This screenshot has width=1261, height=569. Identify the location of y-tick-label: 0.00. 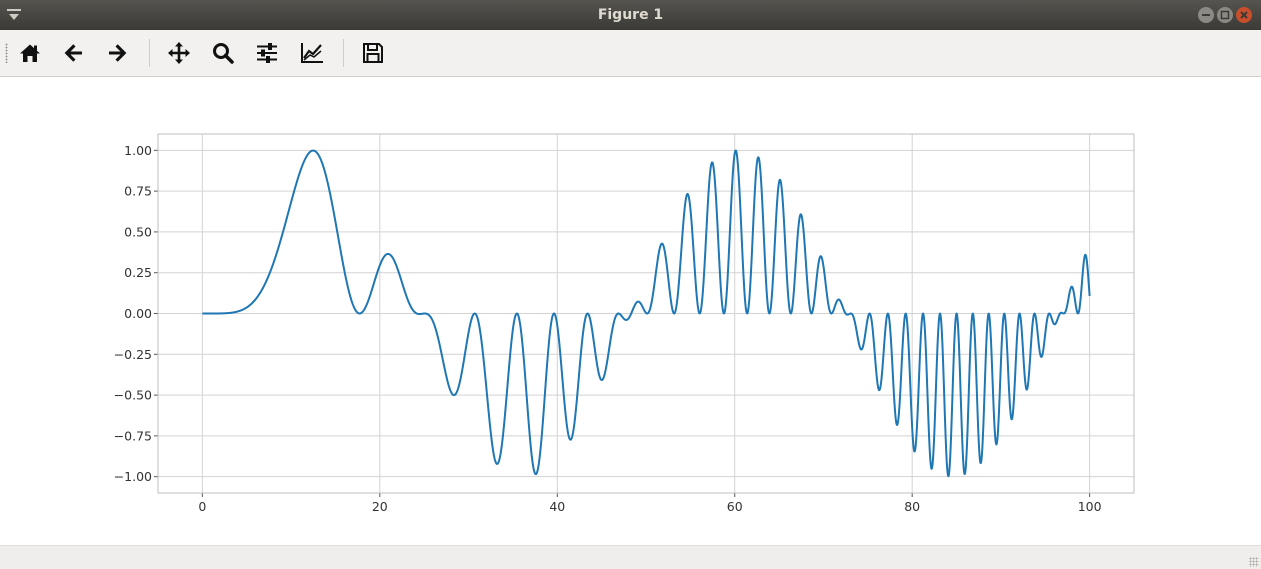
(138, 313).